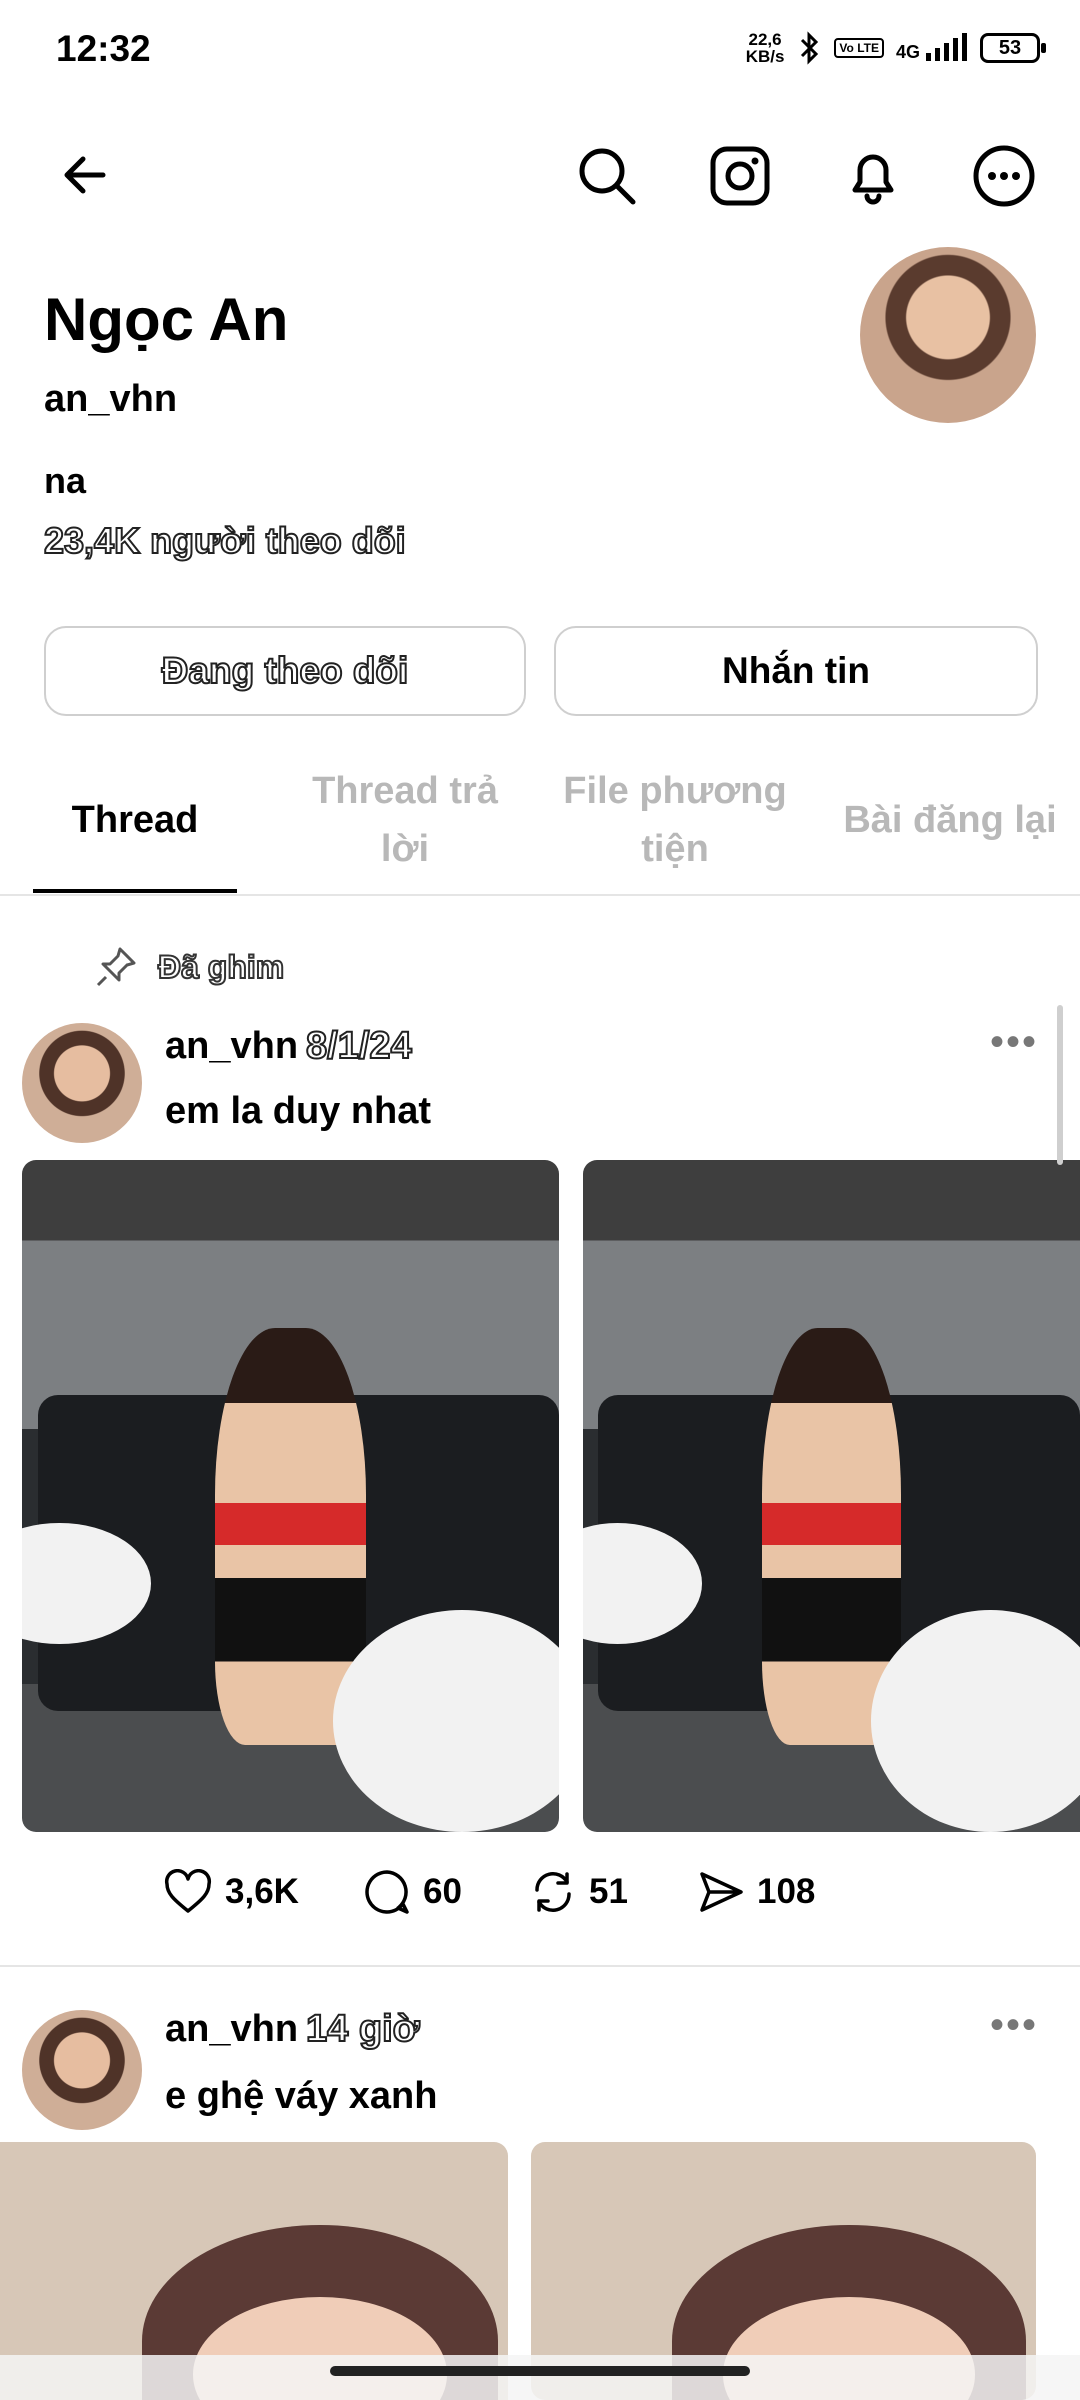 This screenshot has width=1080, height=2400. I want to click on post-text: em la duy nhat, so click(298, 1111).